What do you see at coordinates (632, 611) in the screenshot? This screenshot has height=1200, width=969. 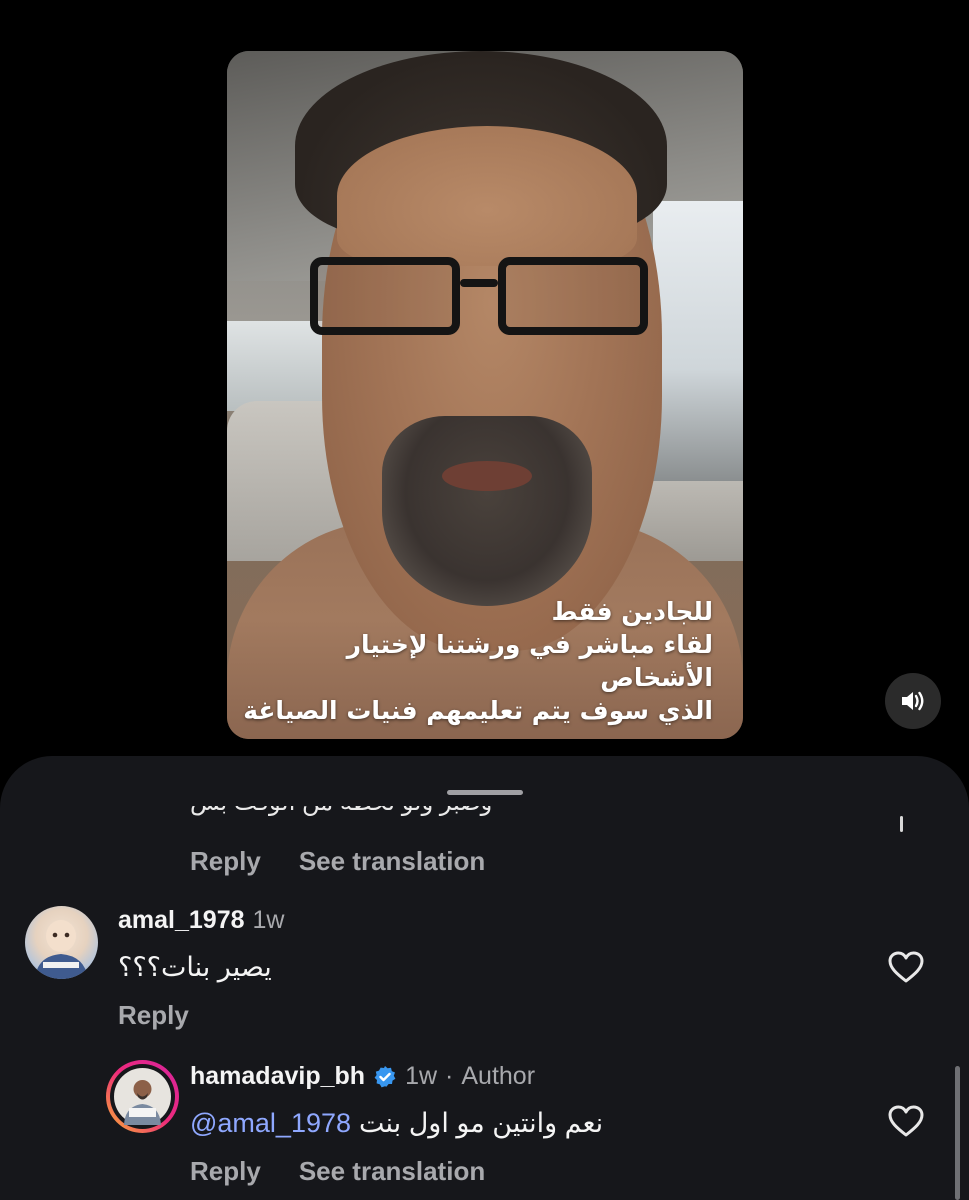 I see `caption-line-1: للجادين فقط` at bounding box center [632, 611].